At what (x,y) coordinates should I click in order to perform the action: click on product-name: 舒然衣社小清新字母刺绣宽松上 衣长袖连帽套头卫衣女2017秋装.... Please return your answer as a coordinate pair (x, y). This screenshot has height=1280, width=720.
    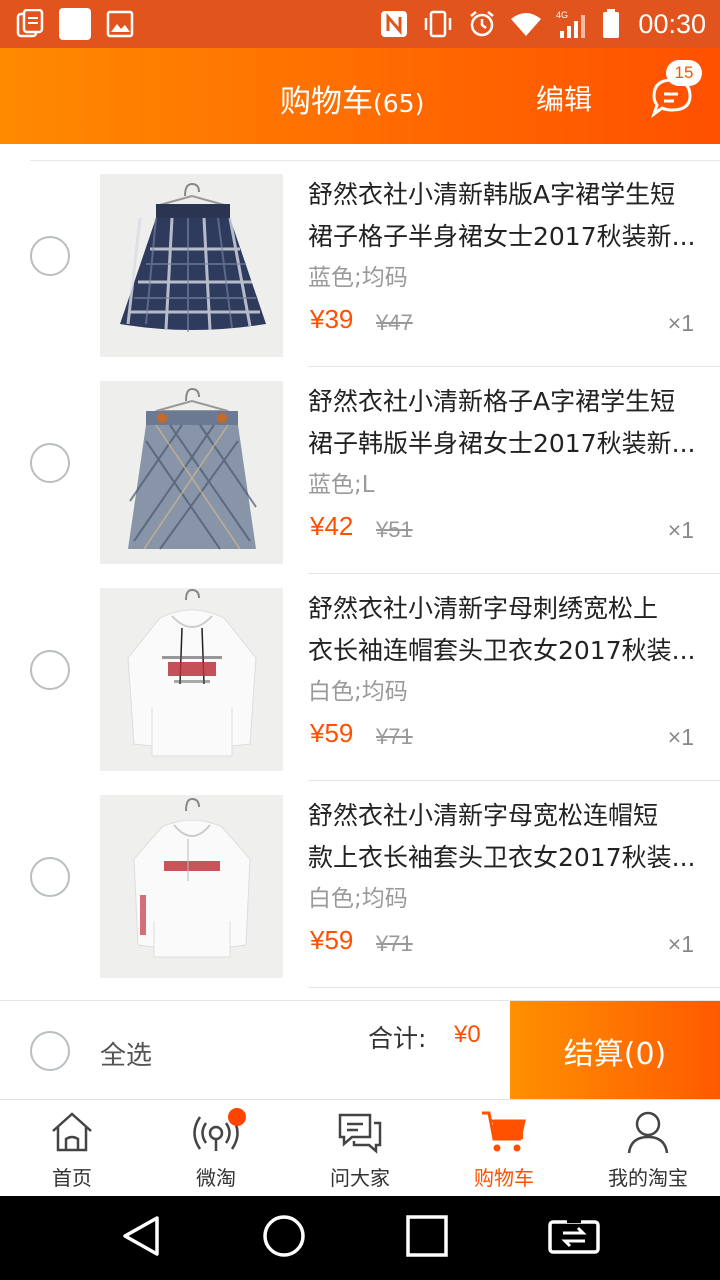
    Looking at the image, I should click on (504, 630).